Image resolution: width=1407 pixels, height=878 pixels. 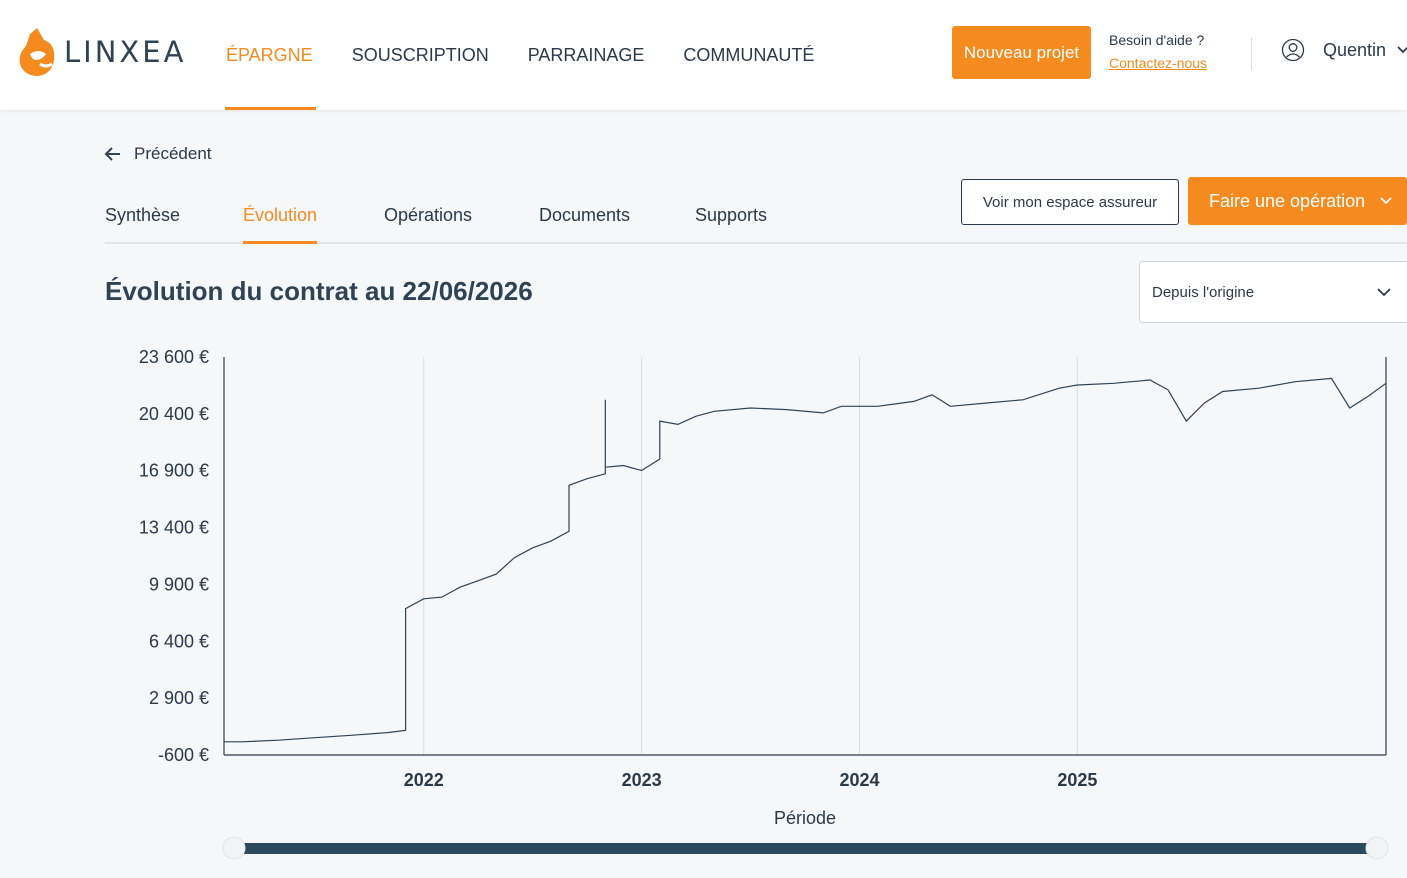 I want to click on user-menu: Quentin, so click(x=1344, y=50).